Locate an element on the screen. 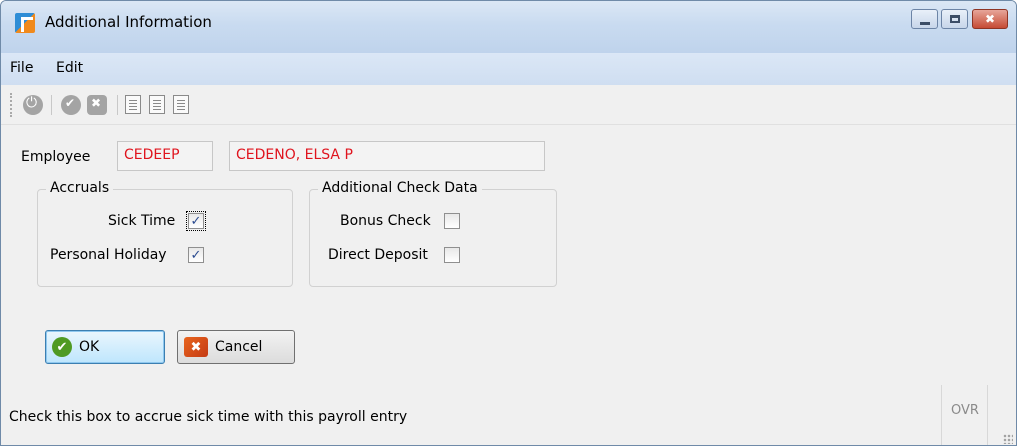 The width and height of the screenshot is (1017, 446). app-logo-icon is located at coordinates (25, 23).